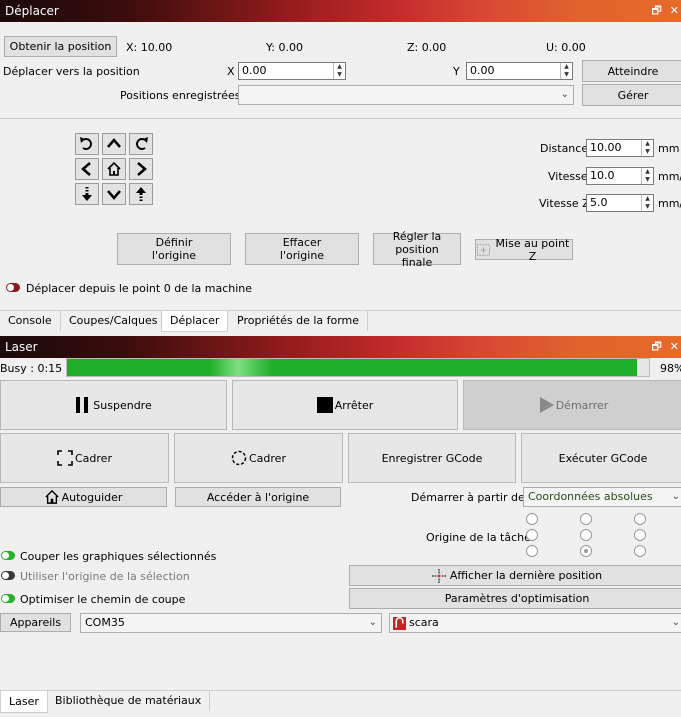 The height and width of the screenshot is (717, 681). I want to click on port-select: COM35 ⌄, so click(231, 623).